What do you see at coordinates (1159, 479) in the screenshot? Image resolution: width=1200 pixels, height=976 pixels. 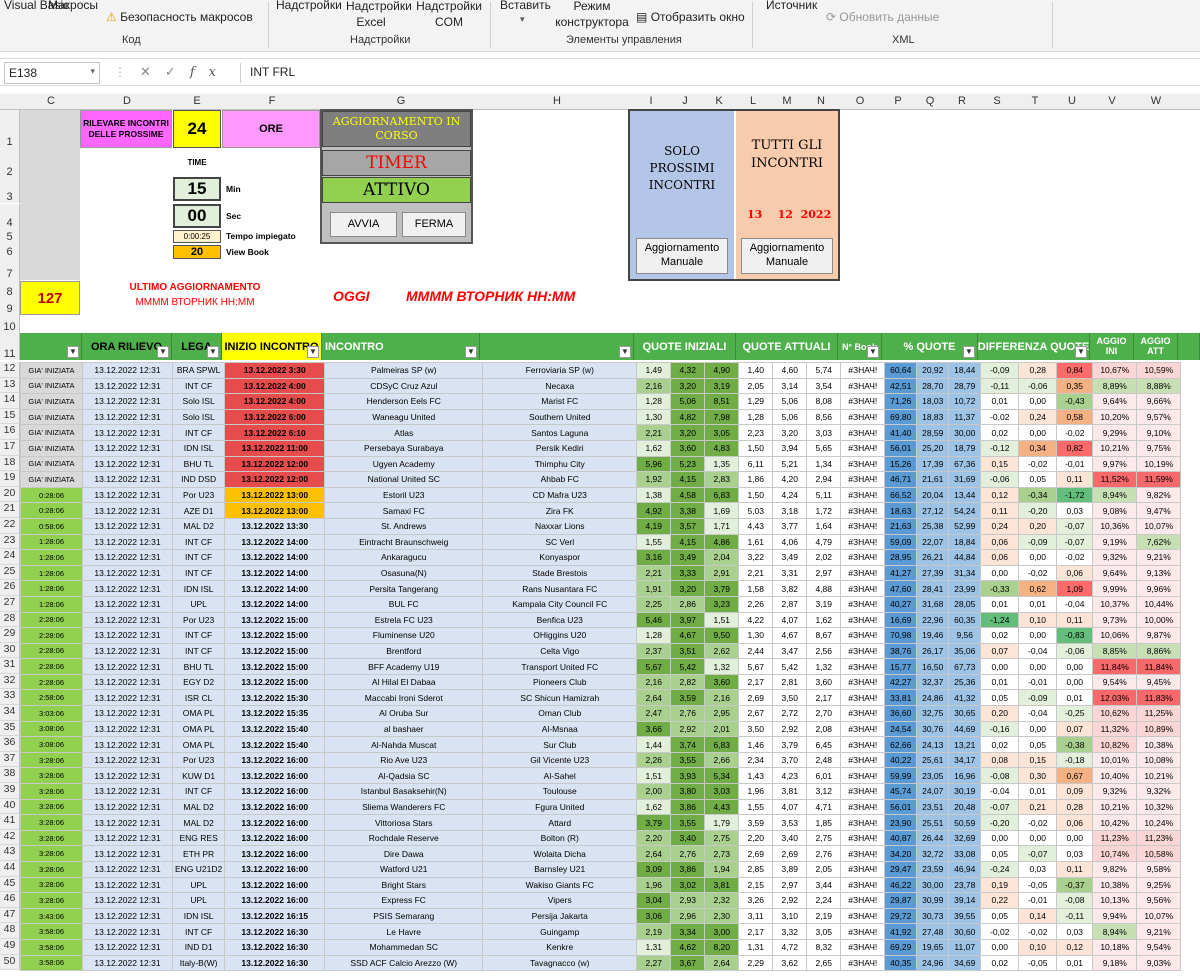 I see `table-cell: 11,59%` at bounding box center [1159, 479].